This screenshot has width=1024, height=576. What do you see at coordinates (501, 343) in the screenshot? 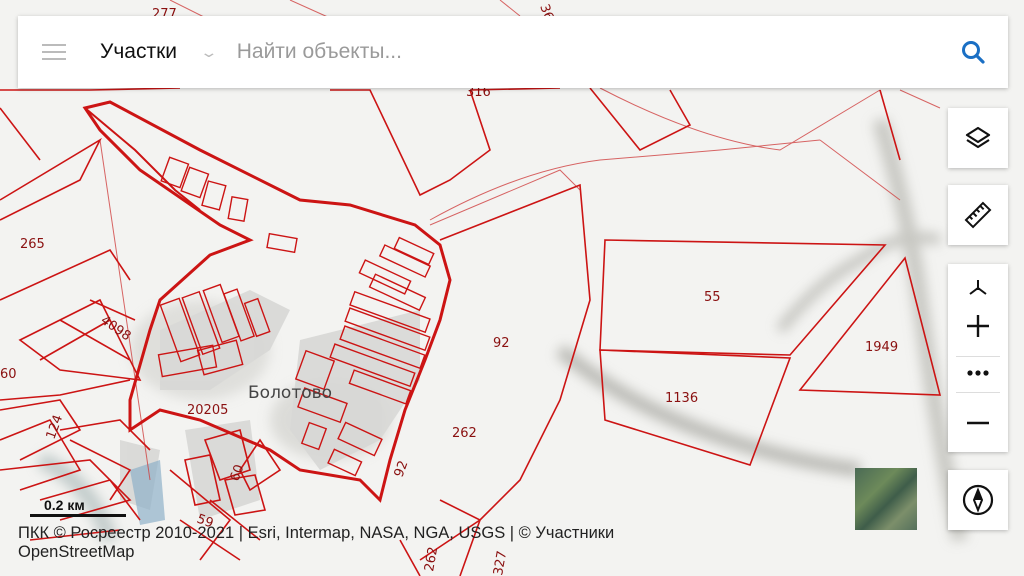
I see `parcel-label: 92` at bounding box center [501, 343].